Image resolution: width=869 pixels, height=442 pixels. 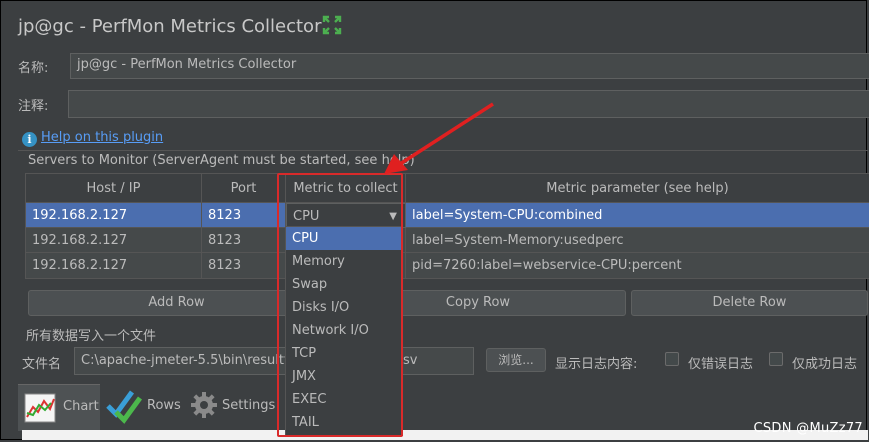 What do you see at coordinates (42, 364) in the screenshot?
I see `filename-label: 文件名` at bounding box center [42, 364].